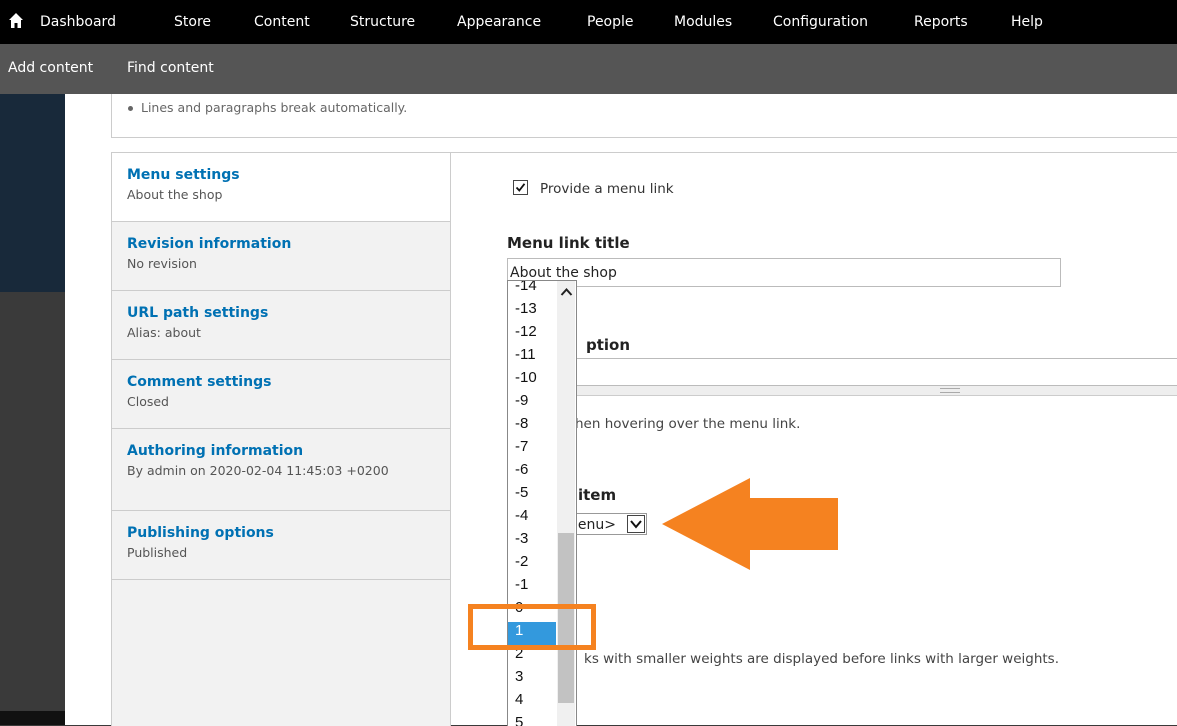  I want to click on vtab-revision-information: Revision information No revision, so click(281, 256).